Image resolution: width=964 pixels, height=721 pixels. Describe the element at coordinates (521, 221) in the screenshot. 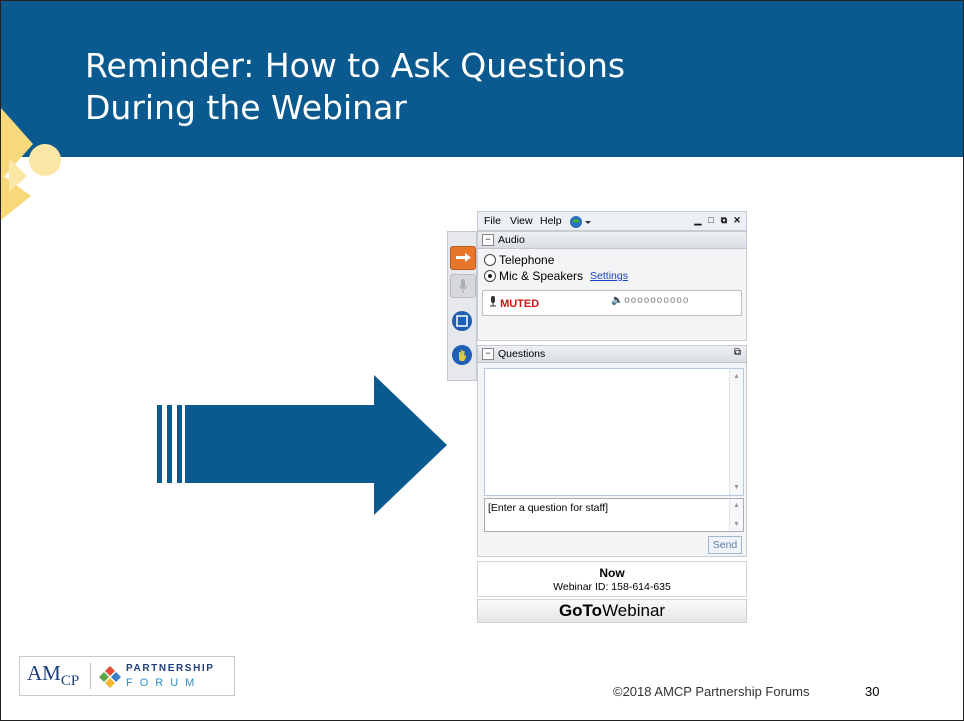

I see `menu-view: View` at that location.